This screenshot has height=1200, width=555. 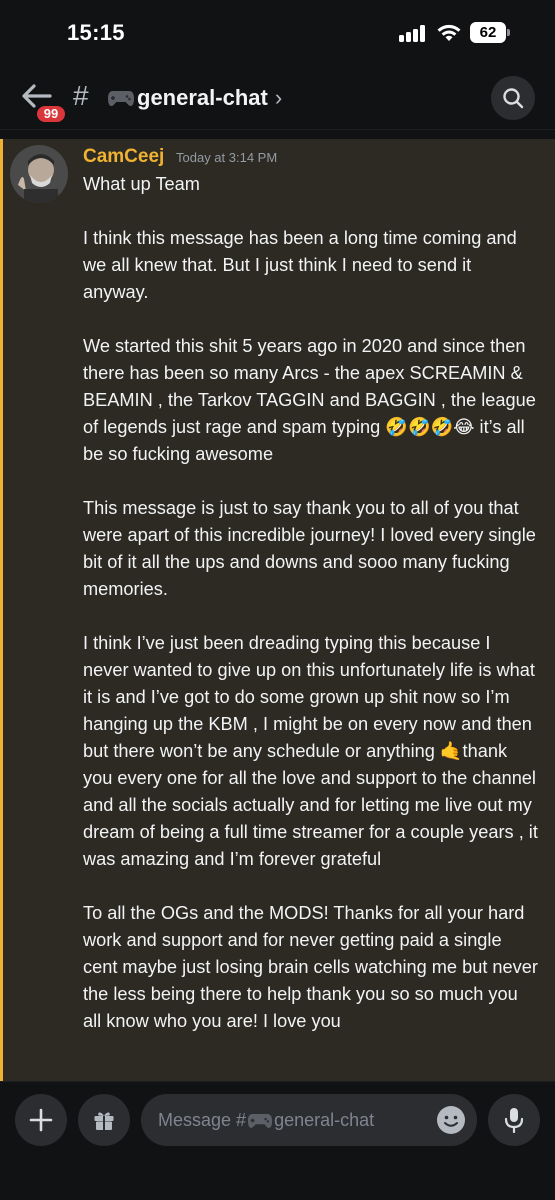 What do you see at coordinates (277, 33) in the screenshot?
I see `status-bar: 15:15 62` at bounding box center [277, 33].